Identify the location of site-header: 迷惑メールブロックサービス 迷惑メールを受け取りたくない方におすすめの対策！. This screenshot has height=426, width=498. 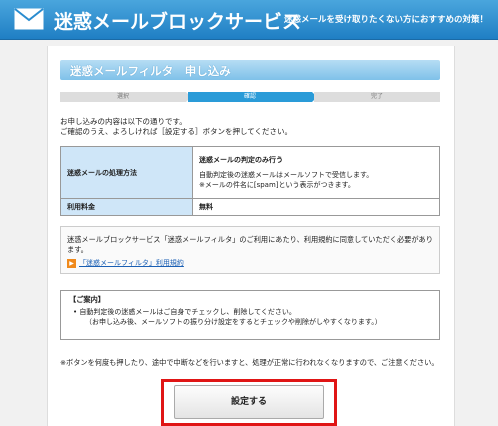
(249, 20).